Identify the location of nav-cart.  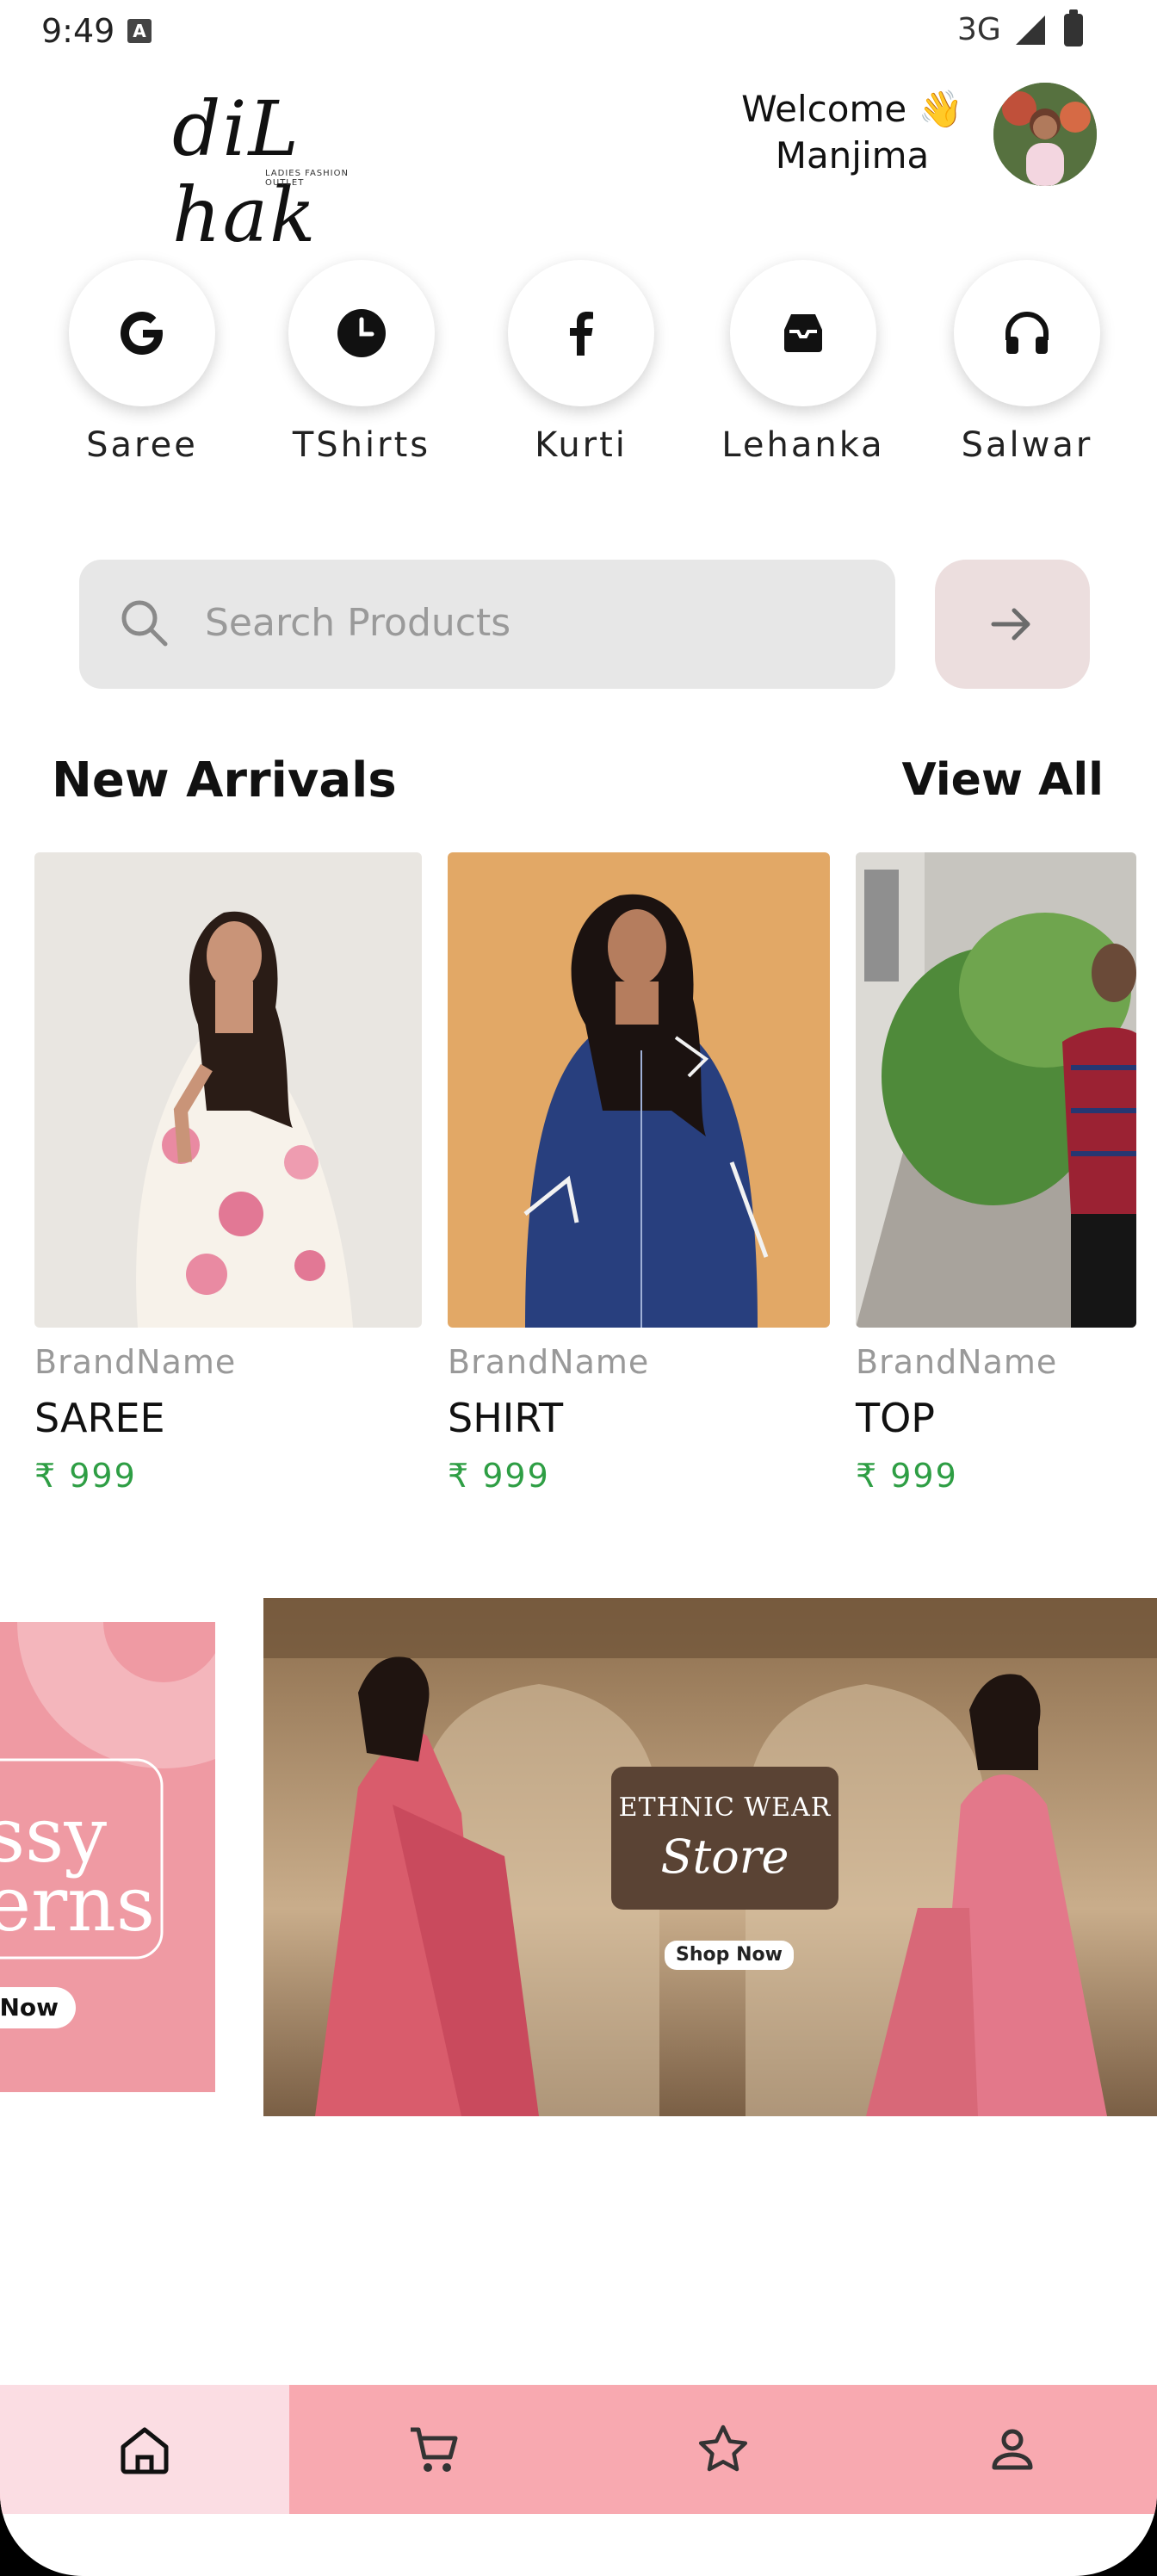
(433, 2450).